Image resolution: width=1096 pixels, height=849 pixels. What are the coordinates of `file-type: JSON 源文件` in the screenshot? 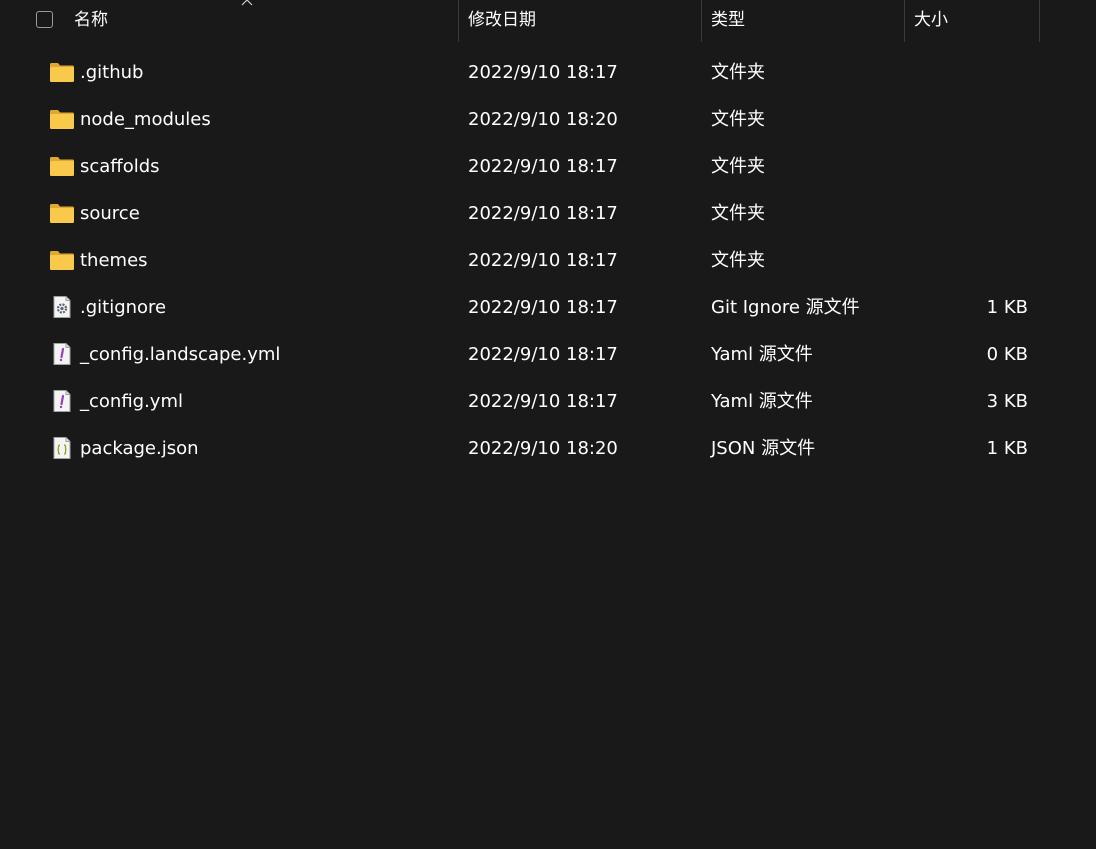 It's located at (763, 448).